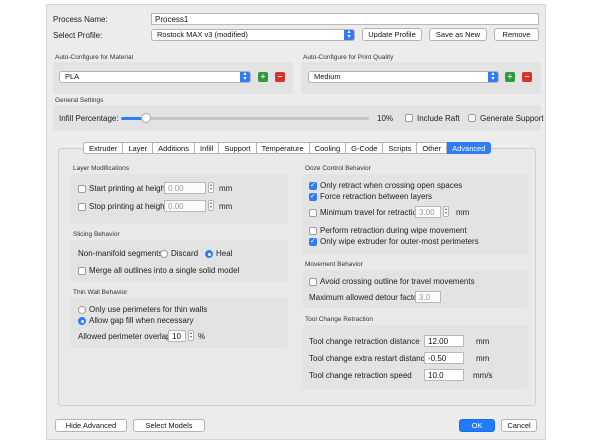 The image size is (592, 444). I want to click on stop-printing-stepper: ▴ ▾, so click(211, 205).